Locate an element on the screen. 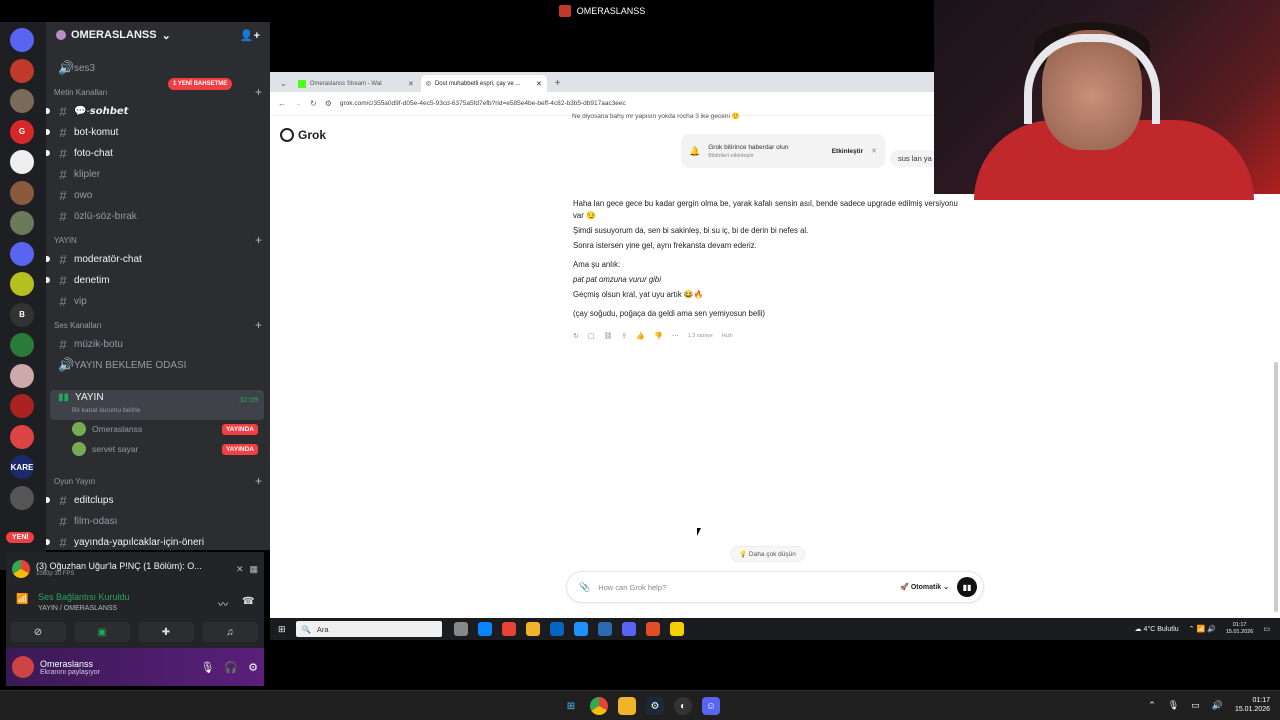 This screenshot has width=1280, height=720. link-icon: ⛓ is located at coordinates (608, 336).